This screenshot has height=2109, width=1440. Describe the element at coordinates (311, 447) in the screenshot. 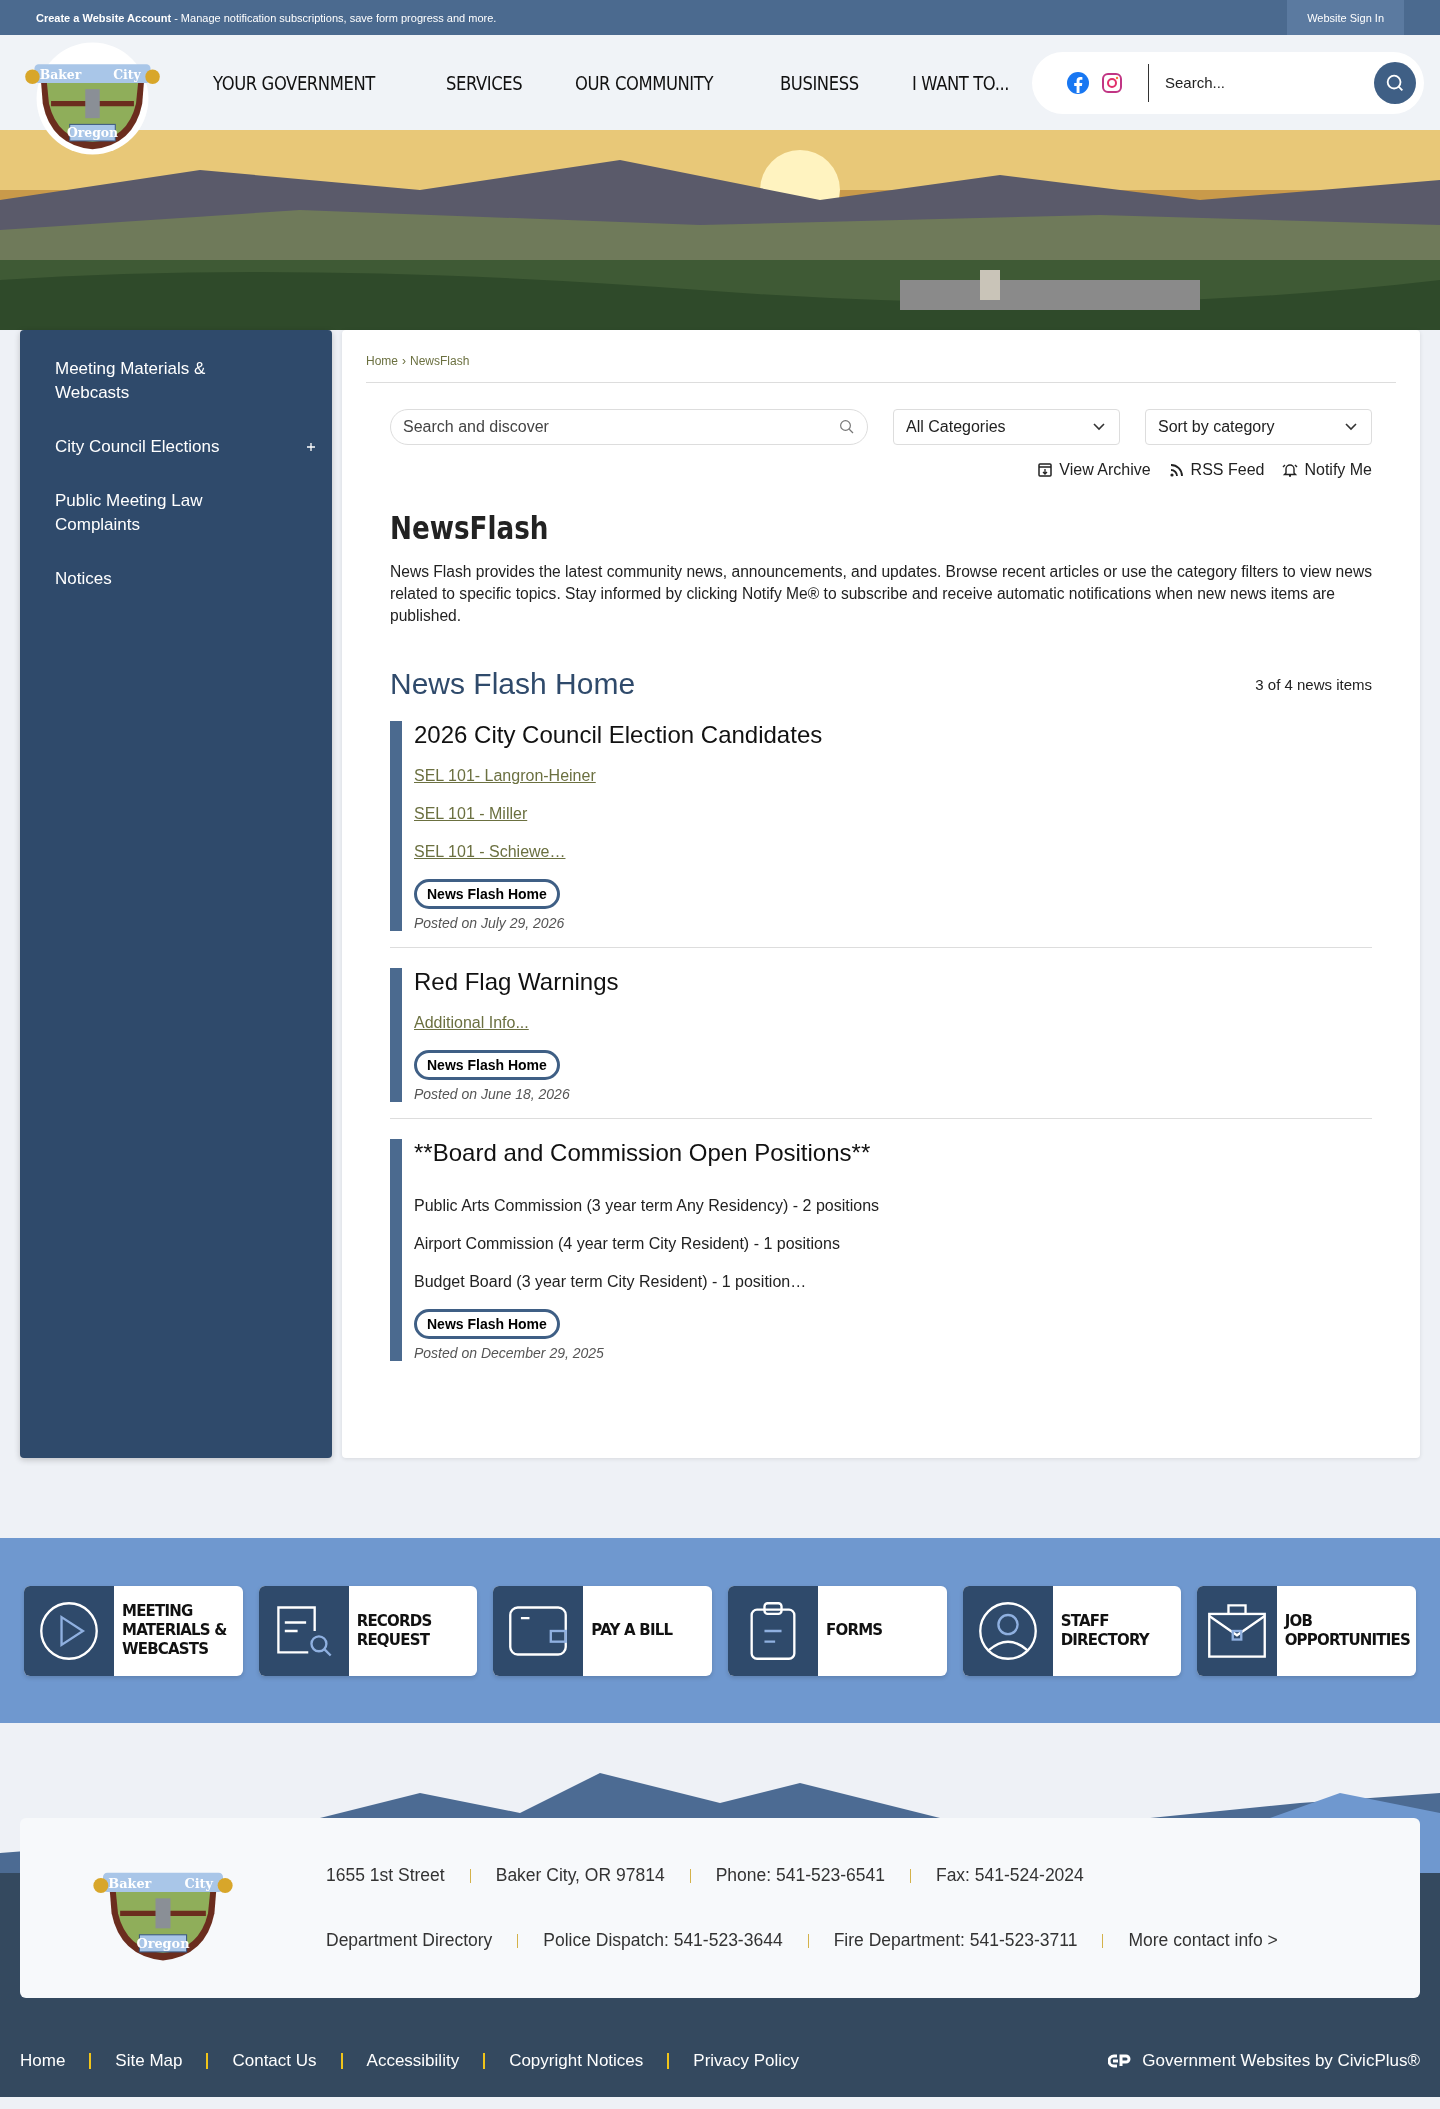

I see `expand-icon` at that location.